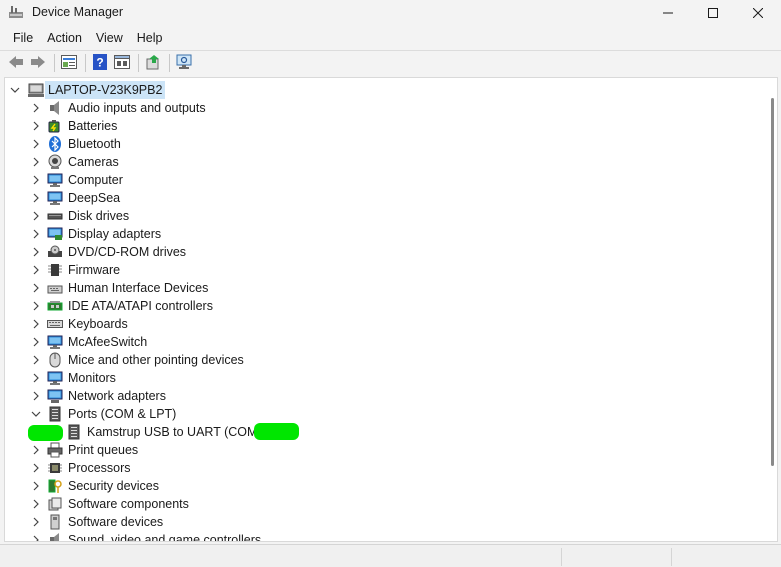 The image size is (781, 567). Describe the element at coordinates (16, 12) in the screenshot. I see `device-manager-app-icon` at that location.